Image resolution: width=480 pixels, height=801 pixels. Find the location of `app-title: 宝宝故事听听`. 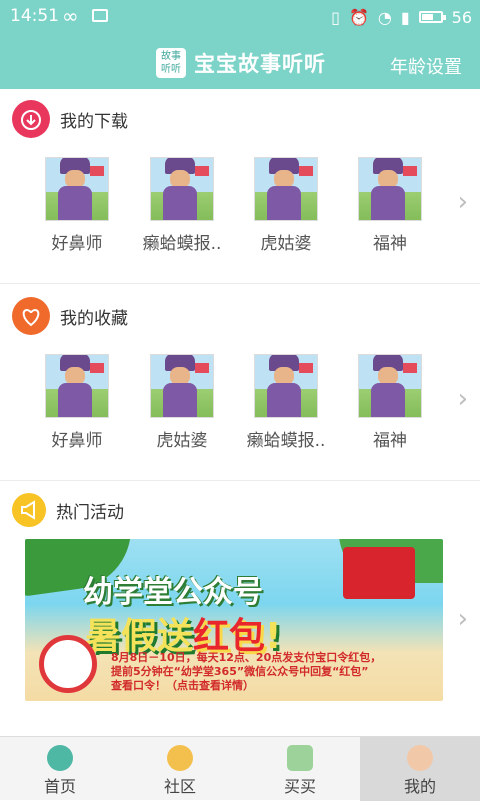

app-title: 宝宝故事听听 is located at coordinates (260, 64).